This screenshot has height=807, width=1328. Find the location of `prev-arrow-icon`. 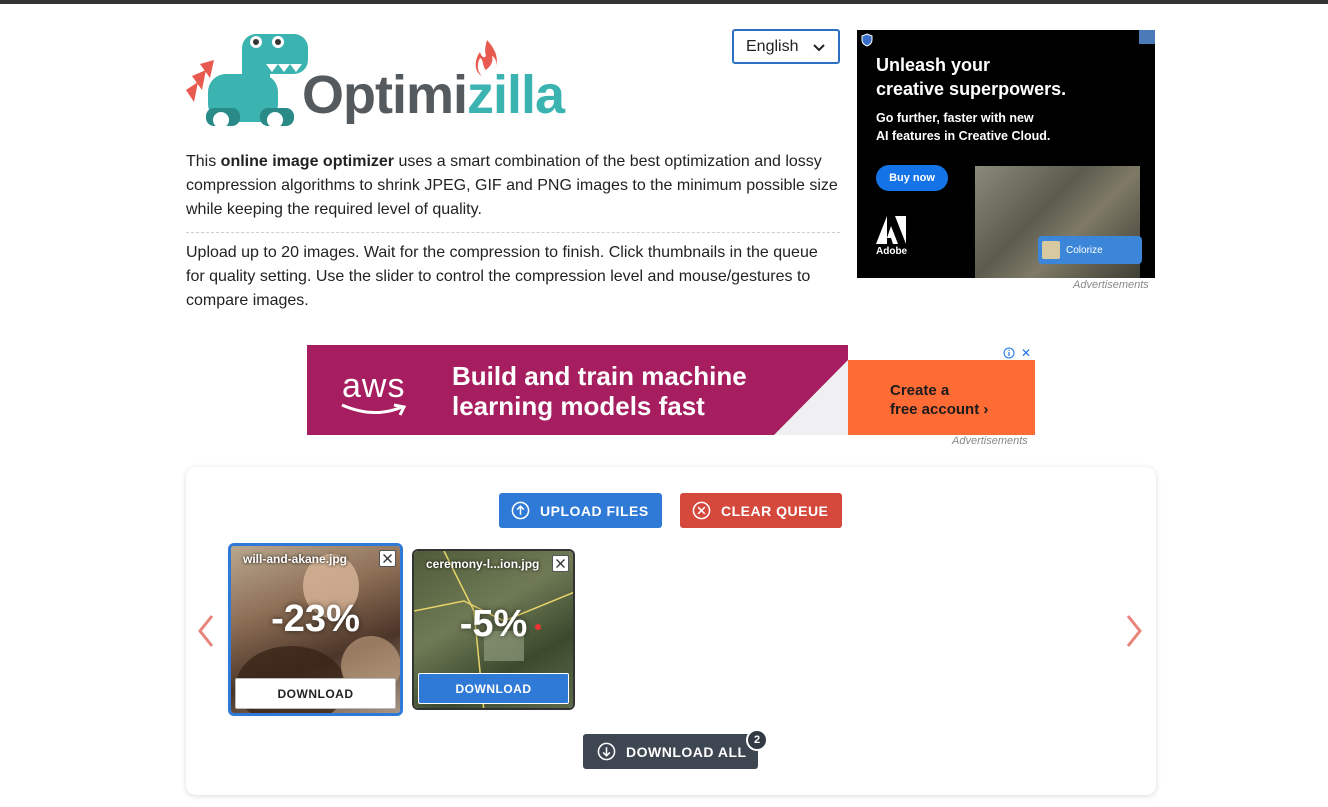

prev-arrow-icon is located at coordinates (206, 631).